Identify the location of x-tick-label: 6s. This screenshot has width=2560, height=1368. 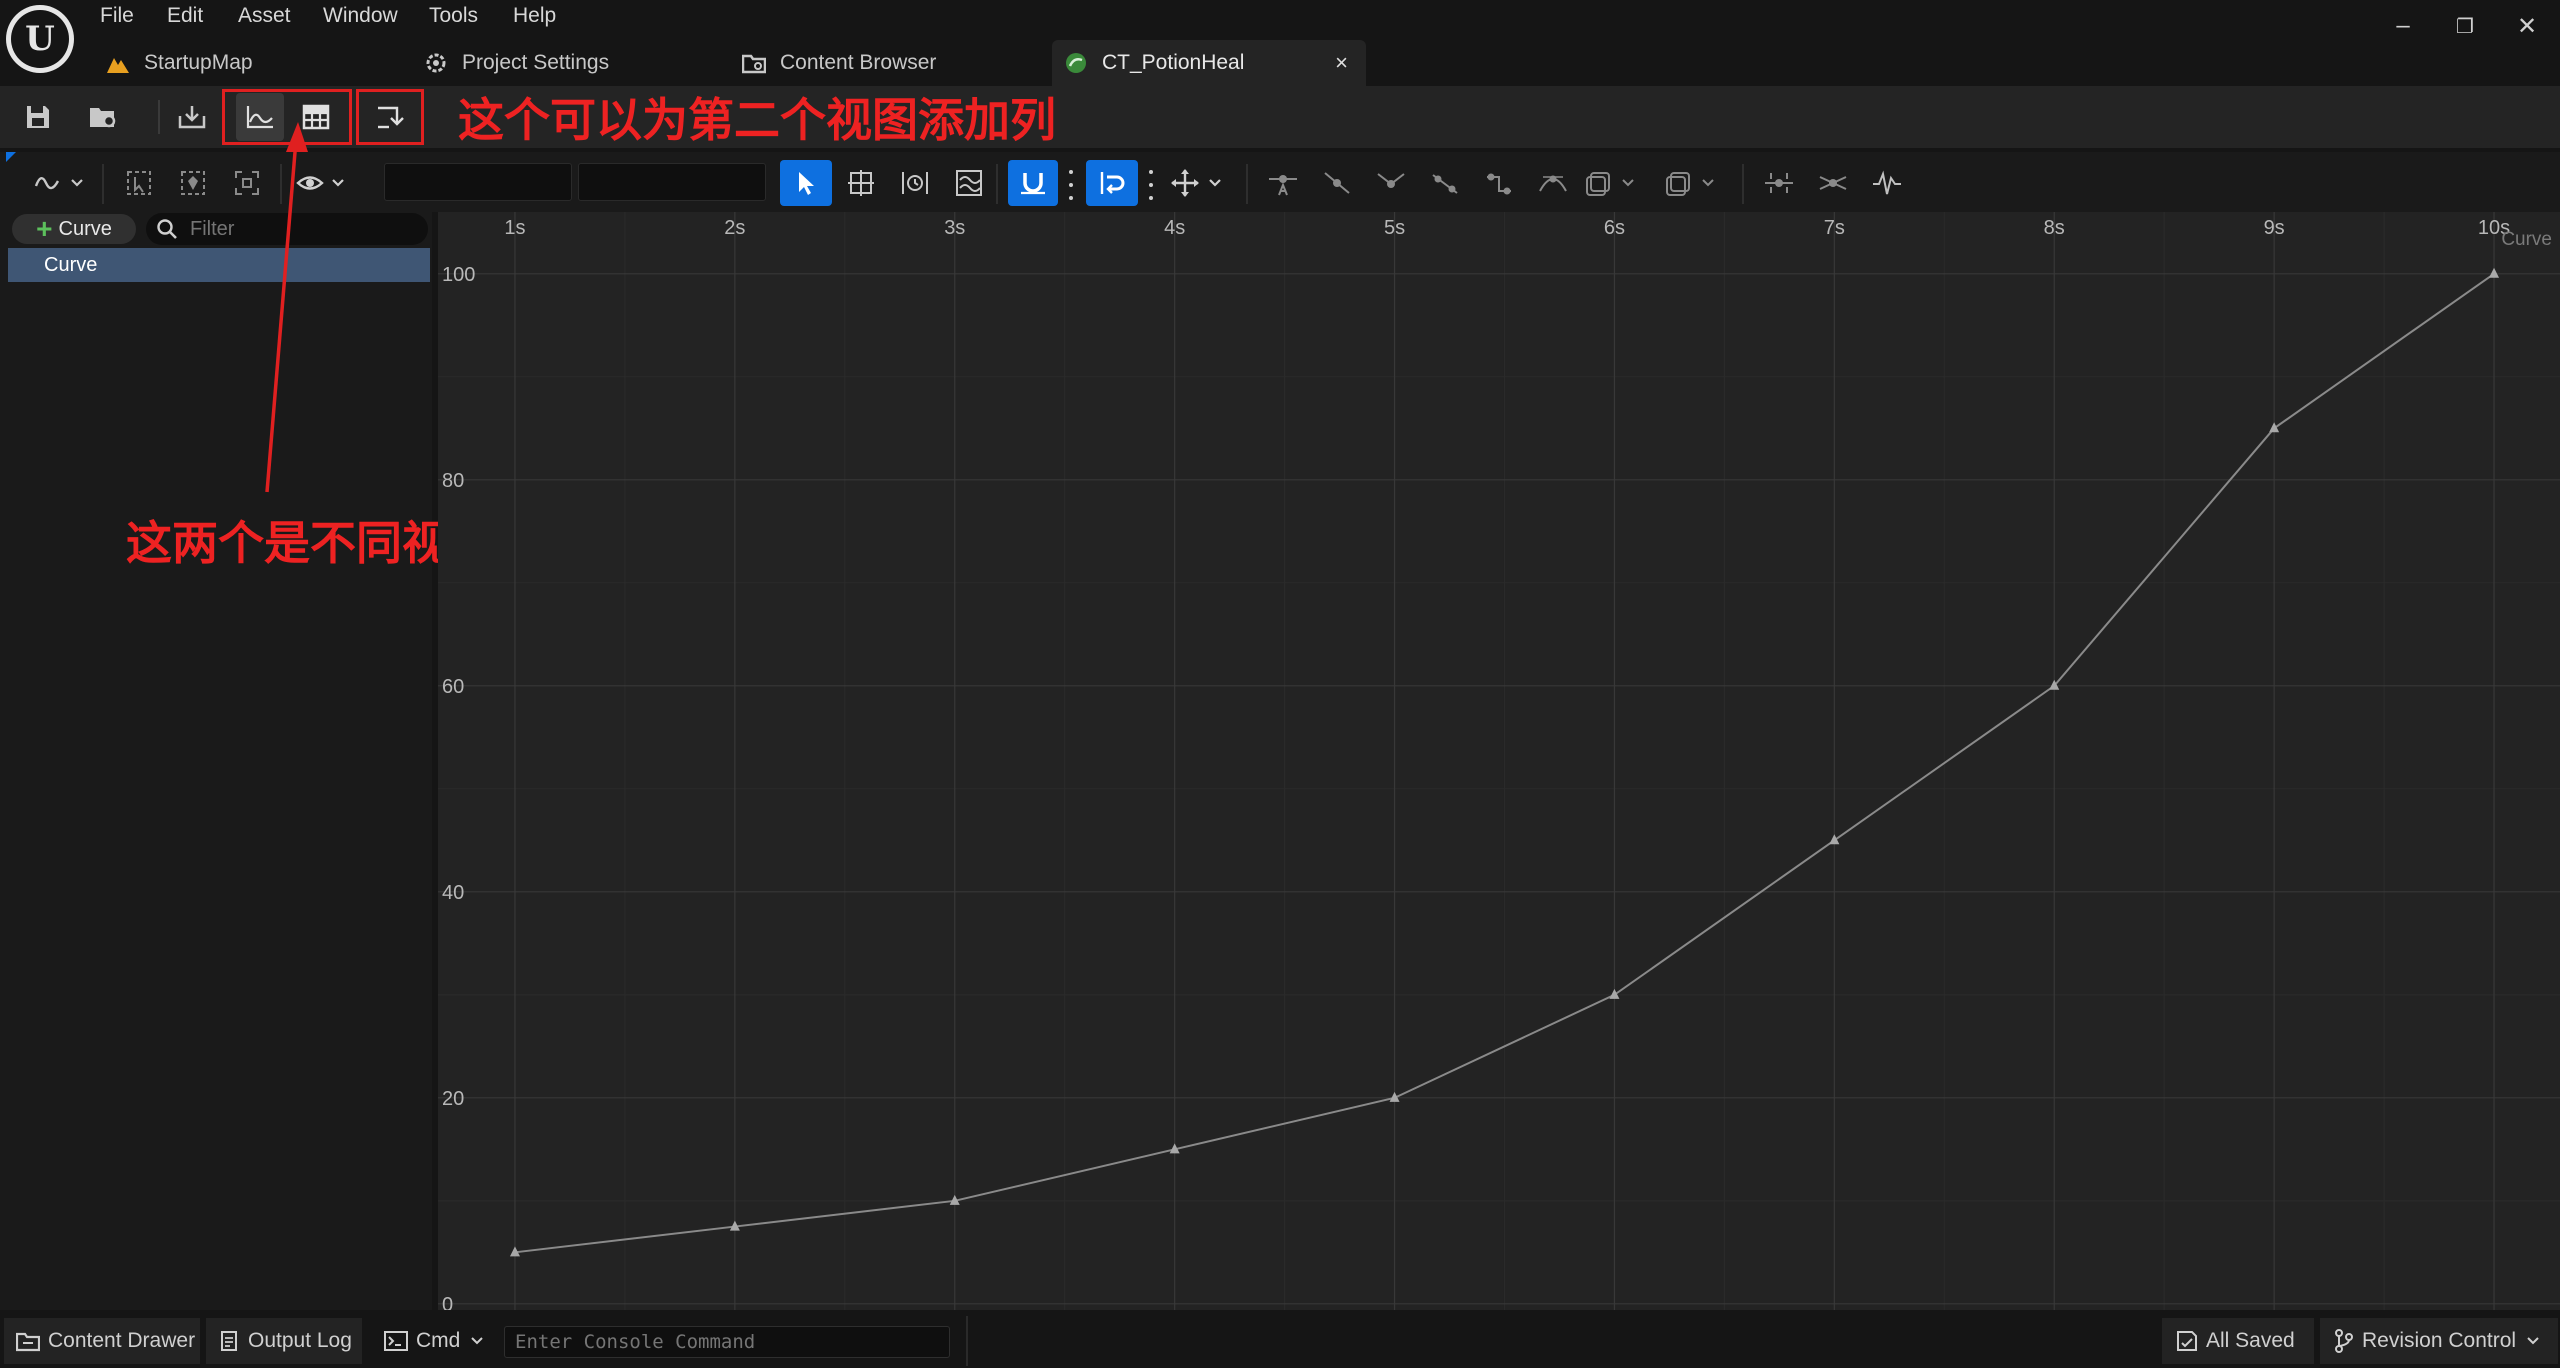
(1614, 228).